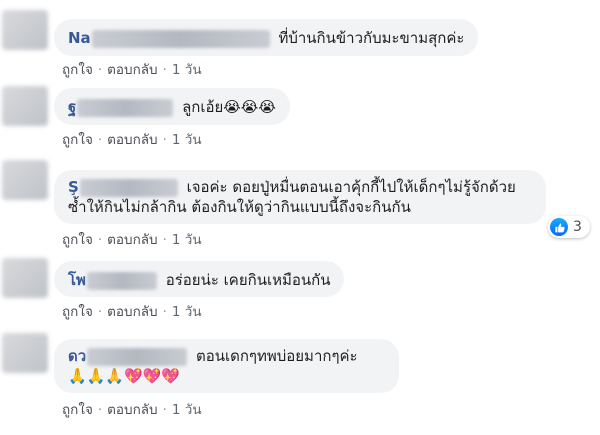  Describe the element at coordinates (203, 107) in the screenshot. I see `comment-text: ลูกเอ้ย` at that location.